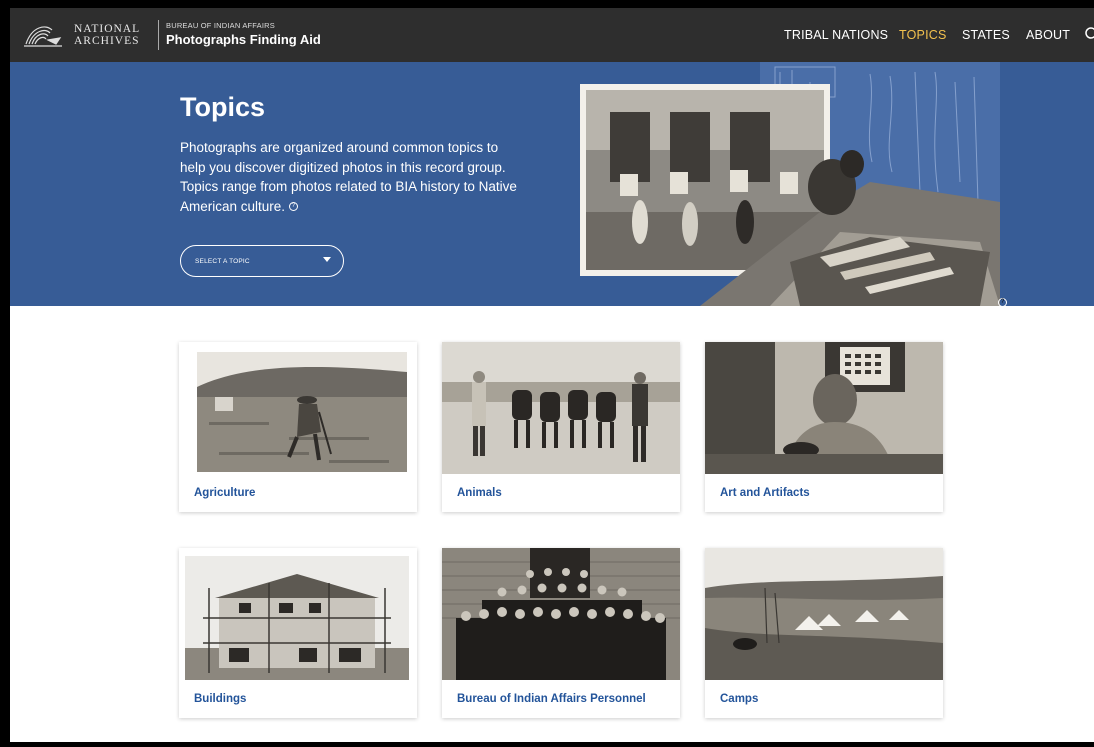 This screenshot has width=1094, height=747. Describe the element at coordinates (479, 493) in the screenshot. I see `topic-label: Animals` at that location.